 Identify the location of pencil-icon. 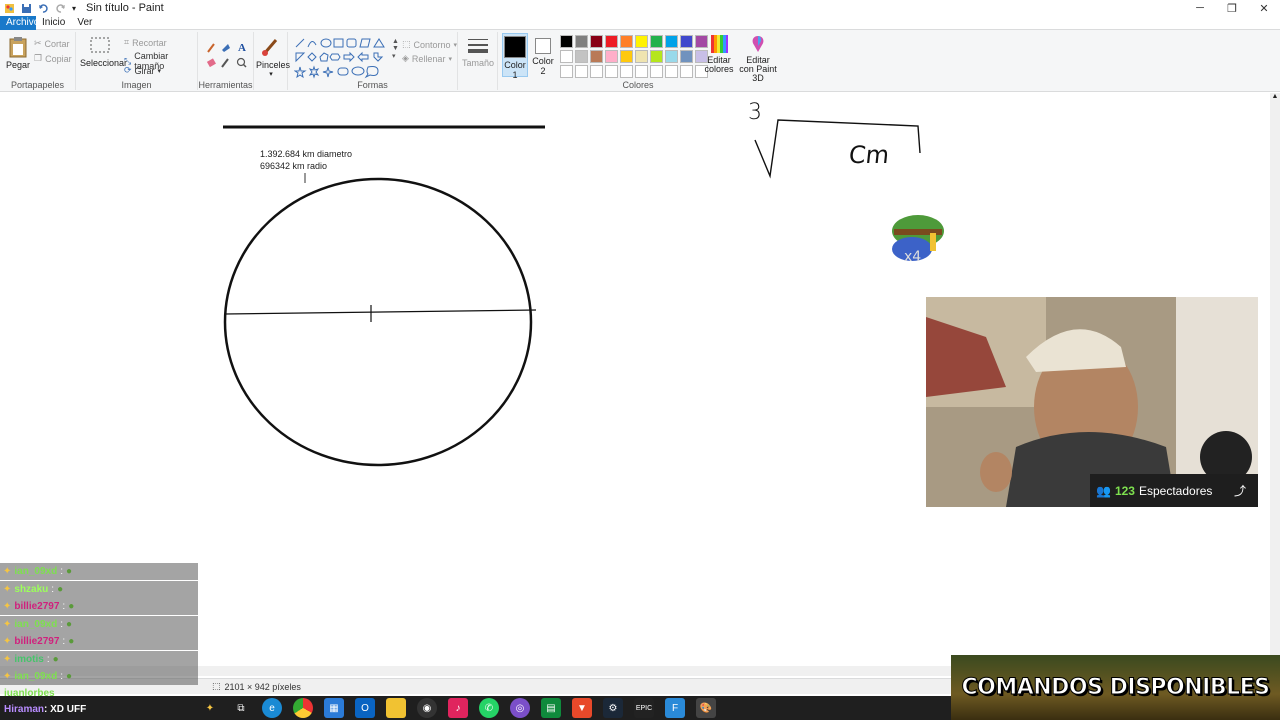
(211, 48).